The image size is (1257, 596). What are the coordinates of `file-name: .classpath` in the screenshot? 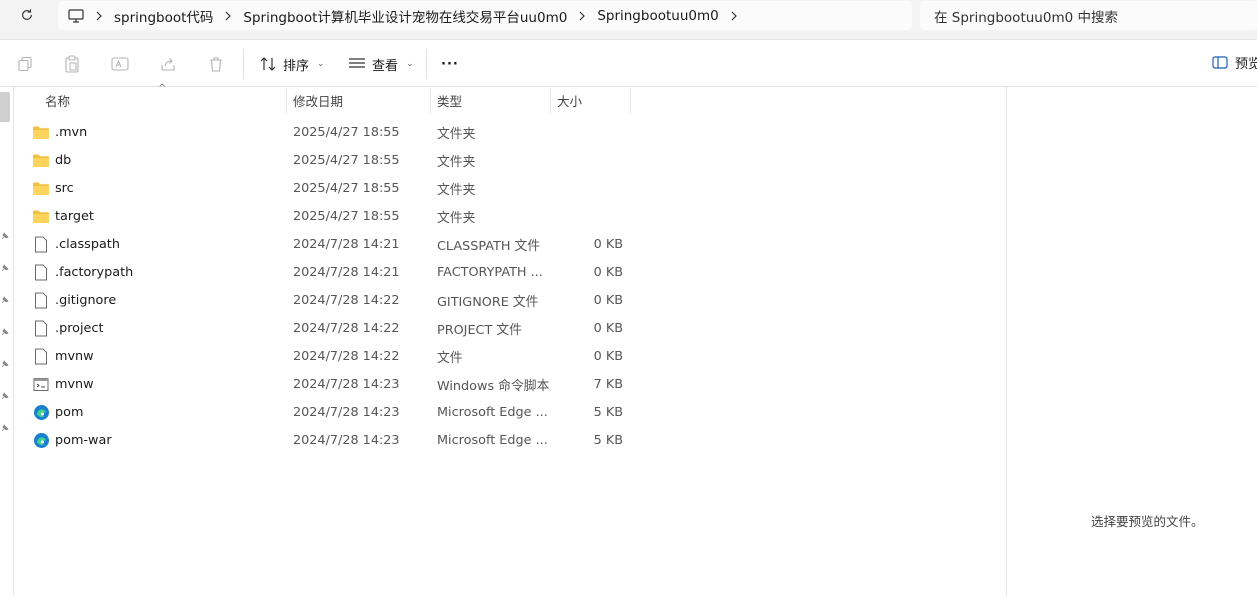 It's located at (87, 244).